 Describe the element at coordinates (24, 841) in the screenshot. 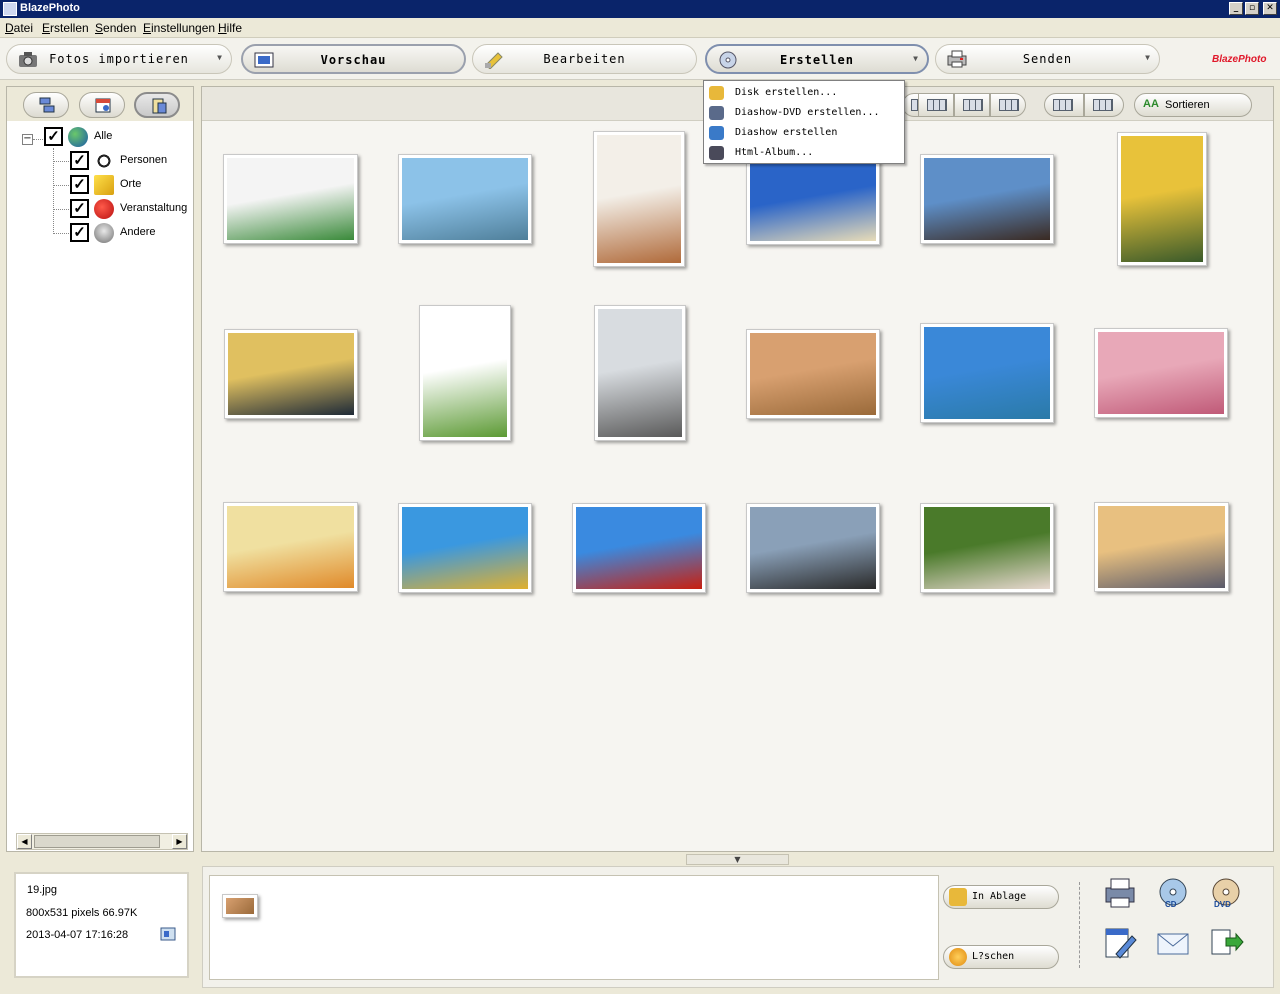

I see `scroll-left-button: ◀` at that location.